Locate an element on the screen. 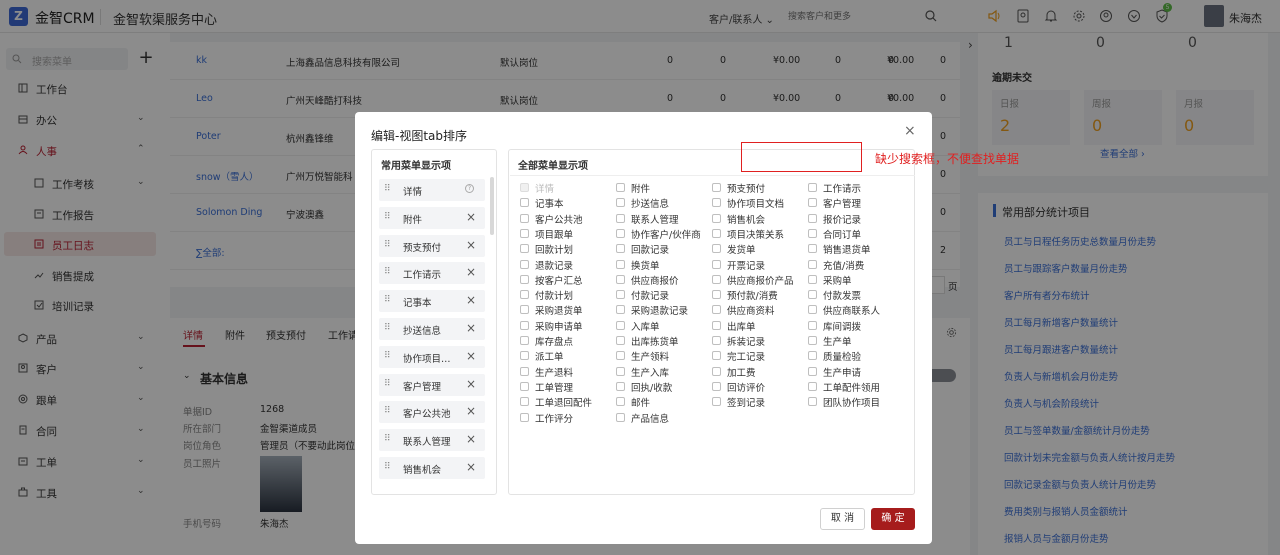 This screenshot has width=1280, height=555. common-menu-item: ⠿ 销售机会 × is located at coordinates (432, 468).